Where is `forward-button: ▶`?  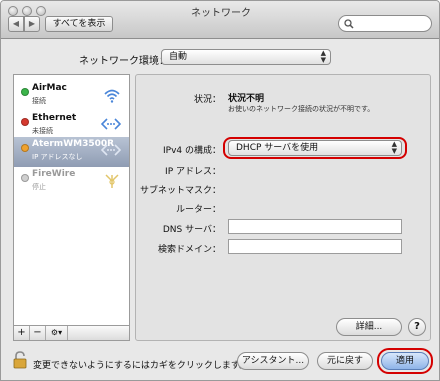 forward-button: ▶ is located at coordinates (32, 24).